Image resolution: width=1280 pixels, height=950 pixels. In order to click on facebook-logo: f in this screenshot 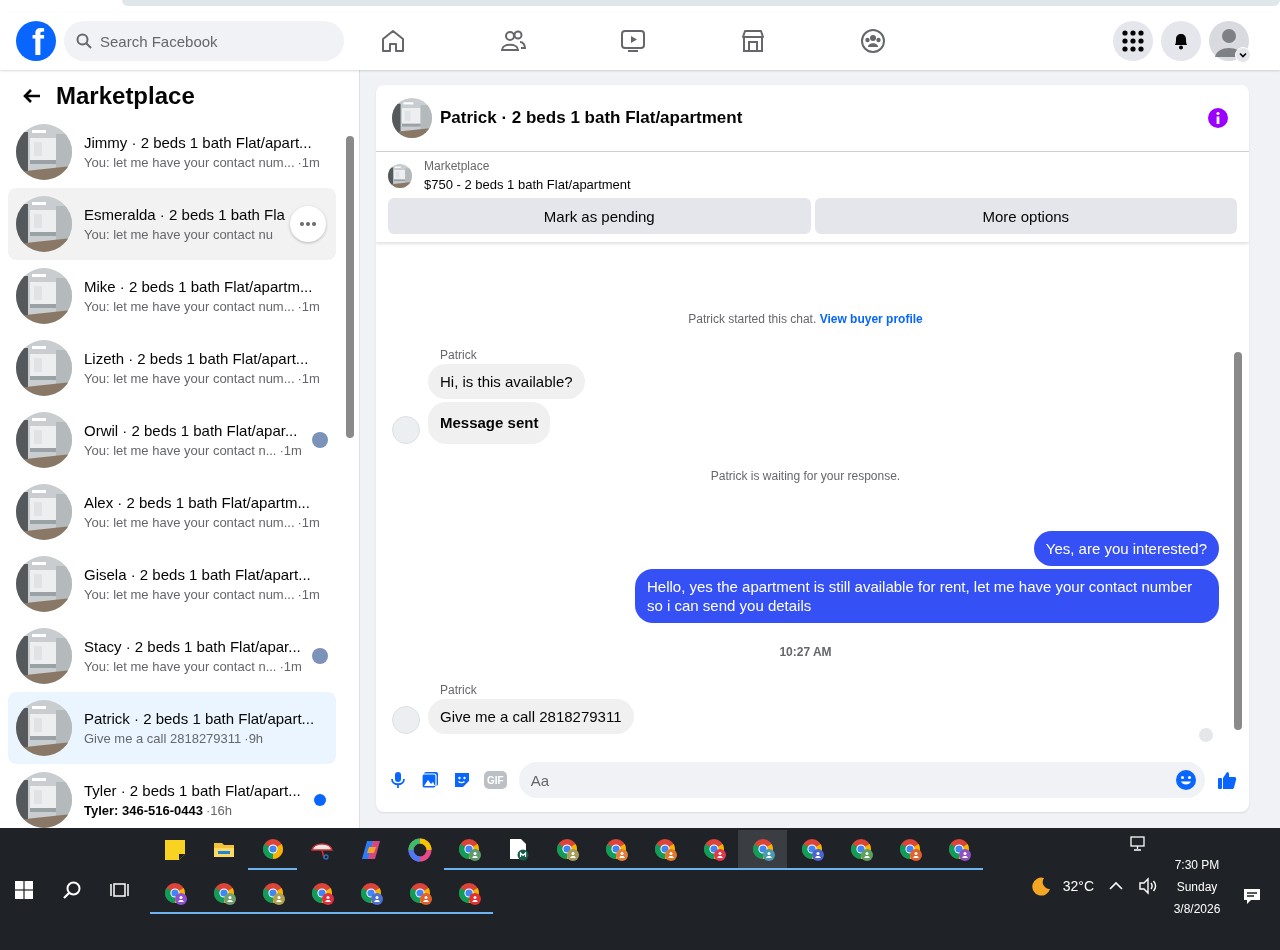, I will do `click(36, 41)`.